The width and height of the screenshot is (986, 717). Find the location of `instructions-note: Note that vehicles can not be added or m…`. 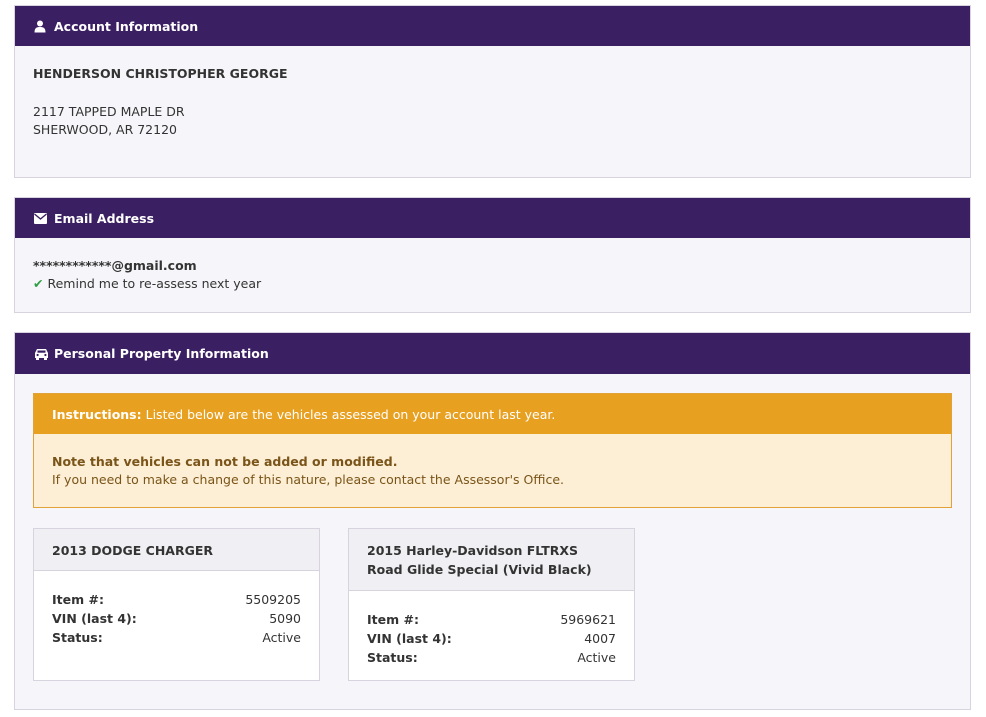

instructions-note: Note that vehicles can not be added or m… is located at coordinates (492, 470).